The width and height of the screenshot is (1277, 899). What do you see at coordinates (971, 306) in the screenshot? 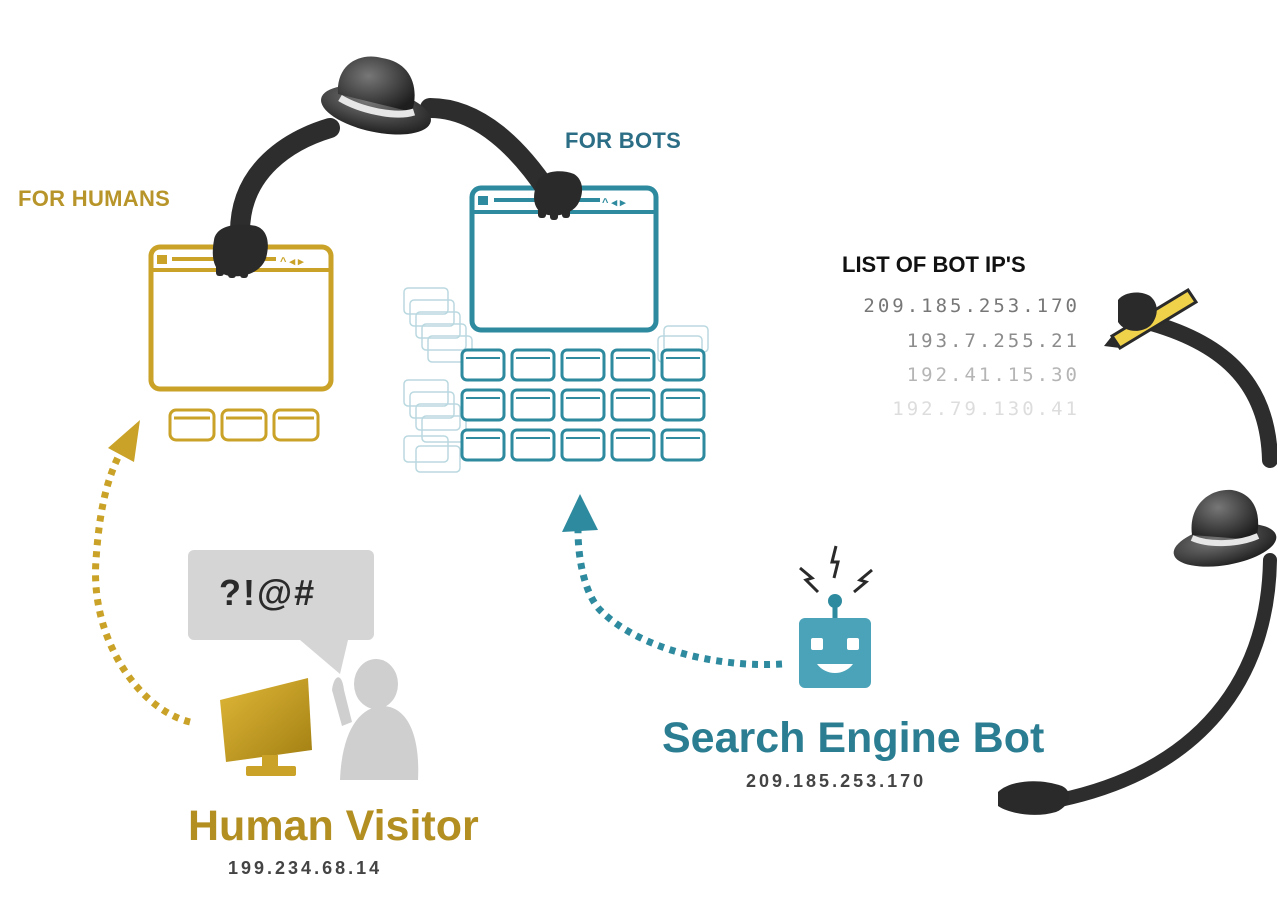
I see `bot-ip-list-item: 209.185.253.170` at bounding box center [971, 306].